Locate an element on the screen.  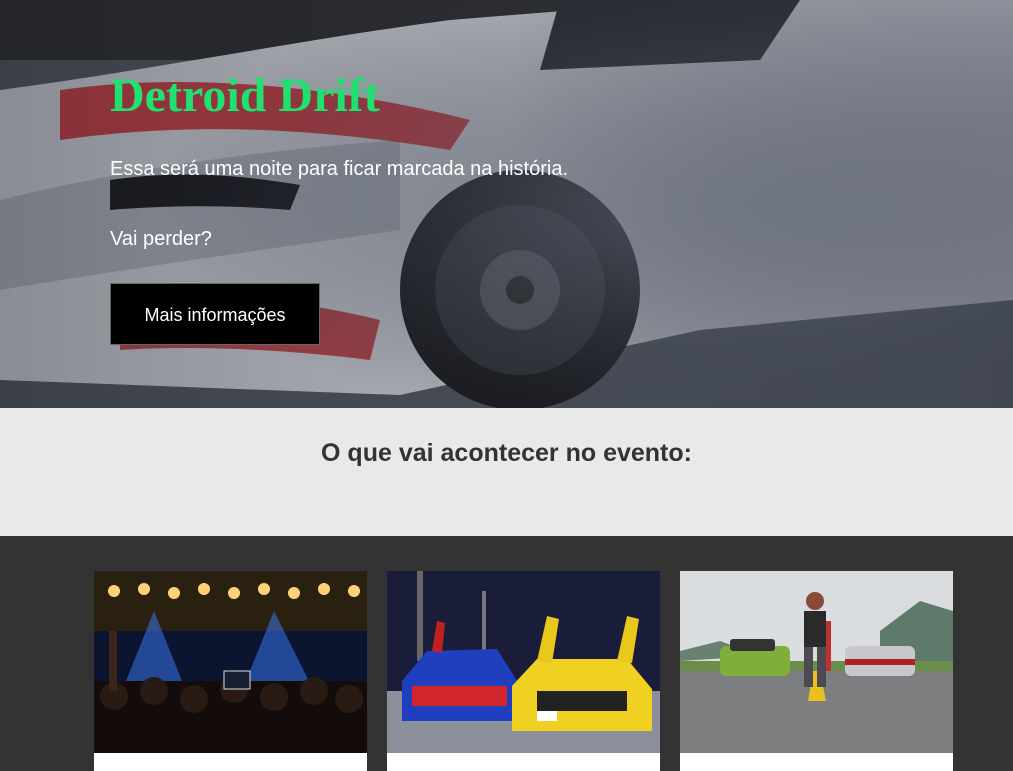
event-card-muscle-cars is located at coordinates (816, 671).